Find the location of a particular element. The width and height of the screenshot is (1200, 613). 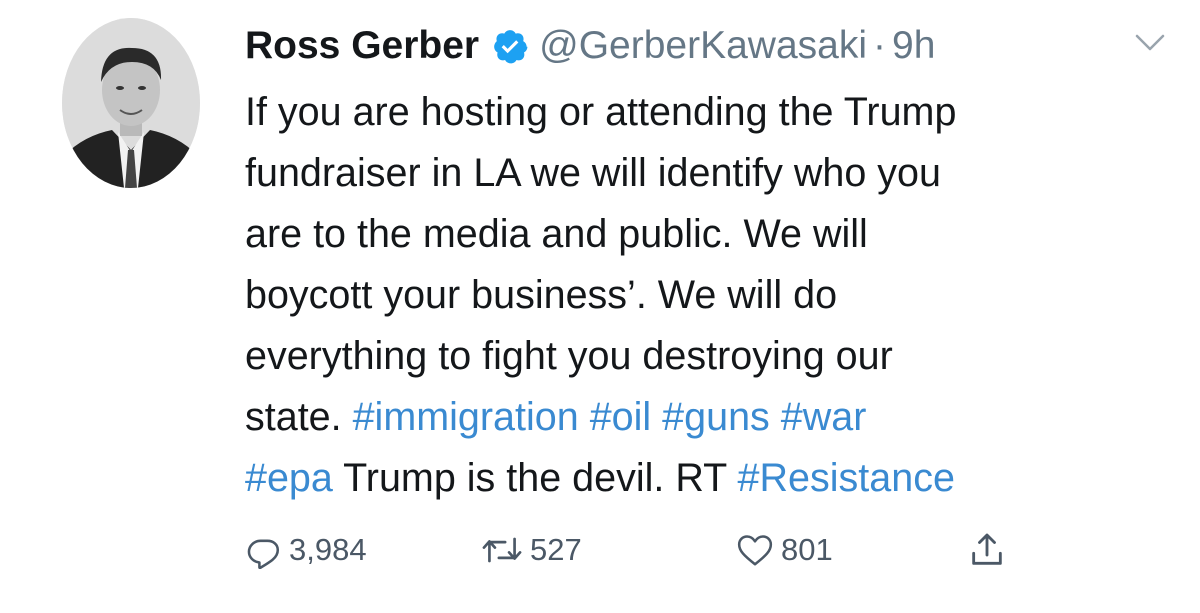

avatar is located at coordinates (131, 103).